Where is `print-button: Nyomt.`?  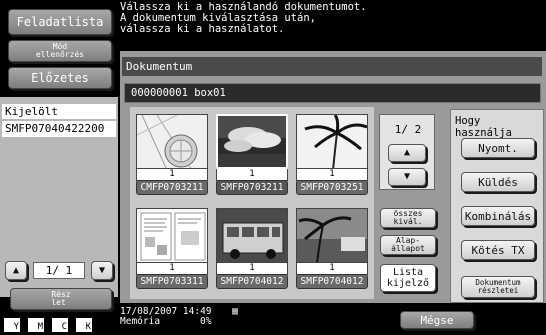 print-button: Nyomt. is located at coordinates (498, 148).